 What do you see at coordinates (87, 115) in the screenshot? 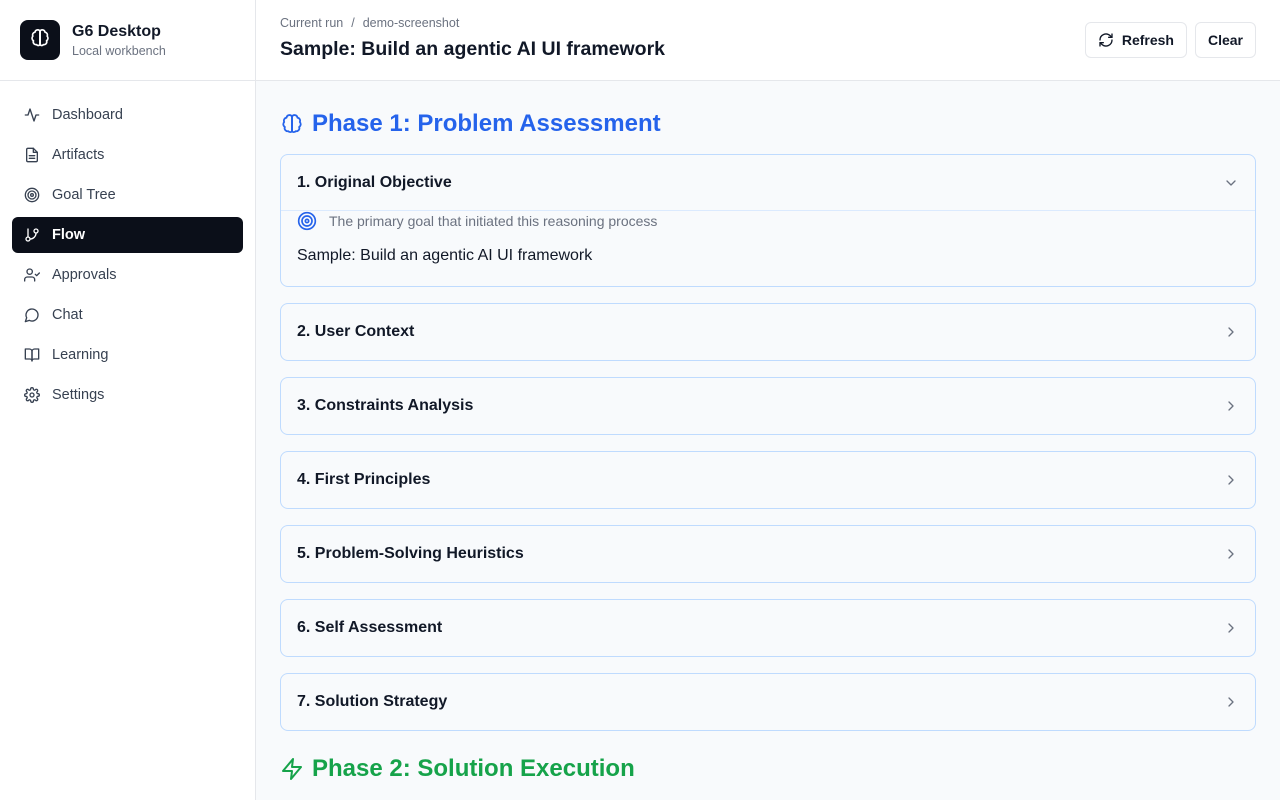
I see `sidebar-item-label: Dashboard` at bounding box center [87, 115].